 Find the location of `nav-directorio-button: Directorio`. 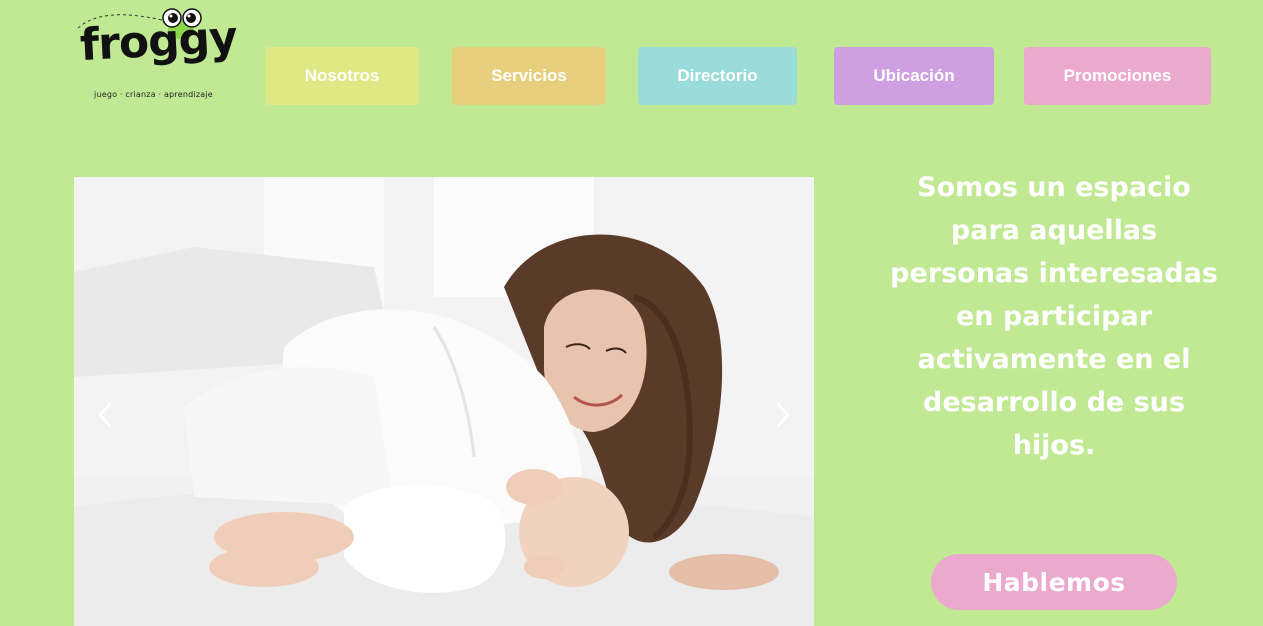

nav-directorio-button: Directorio is located at coordinates (717, 76).